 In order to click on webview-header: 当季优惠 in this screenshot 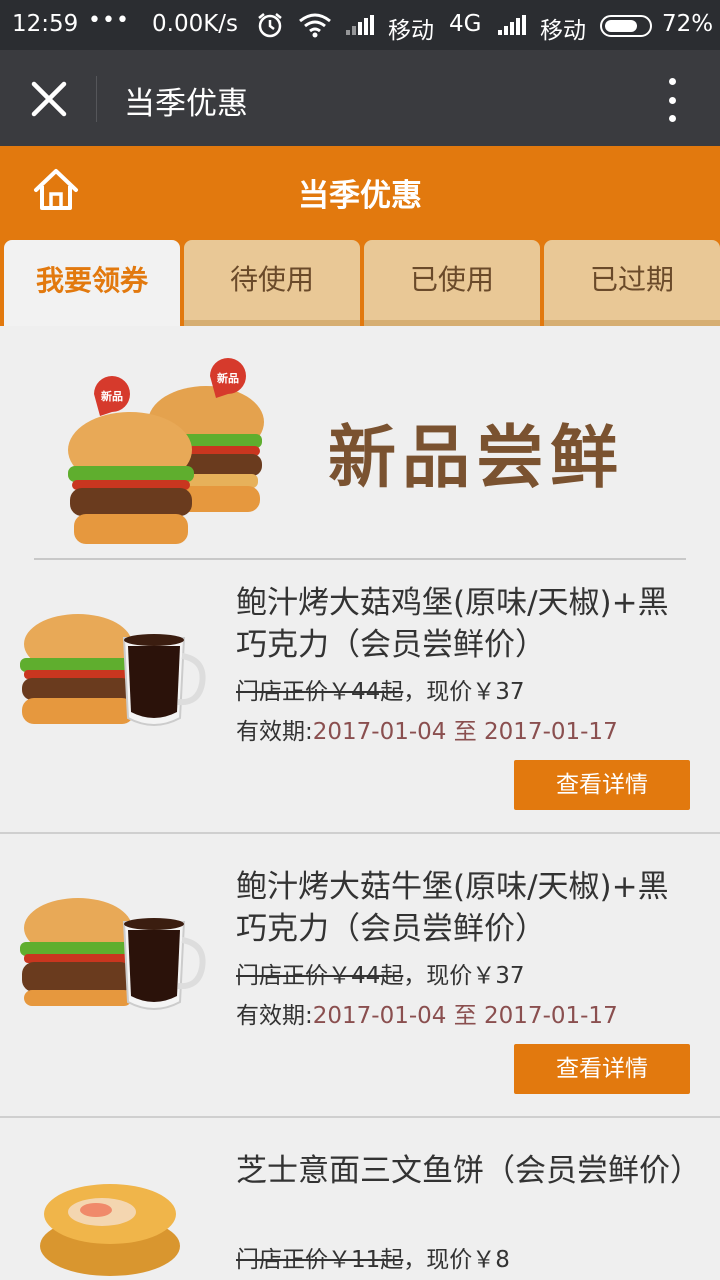, I will do `click(360, 98)`.